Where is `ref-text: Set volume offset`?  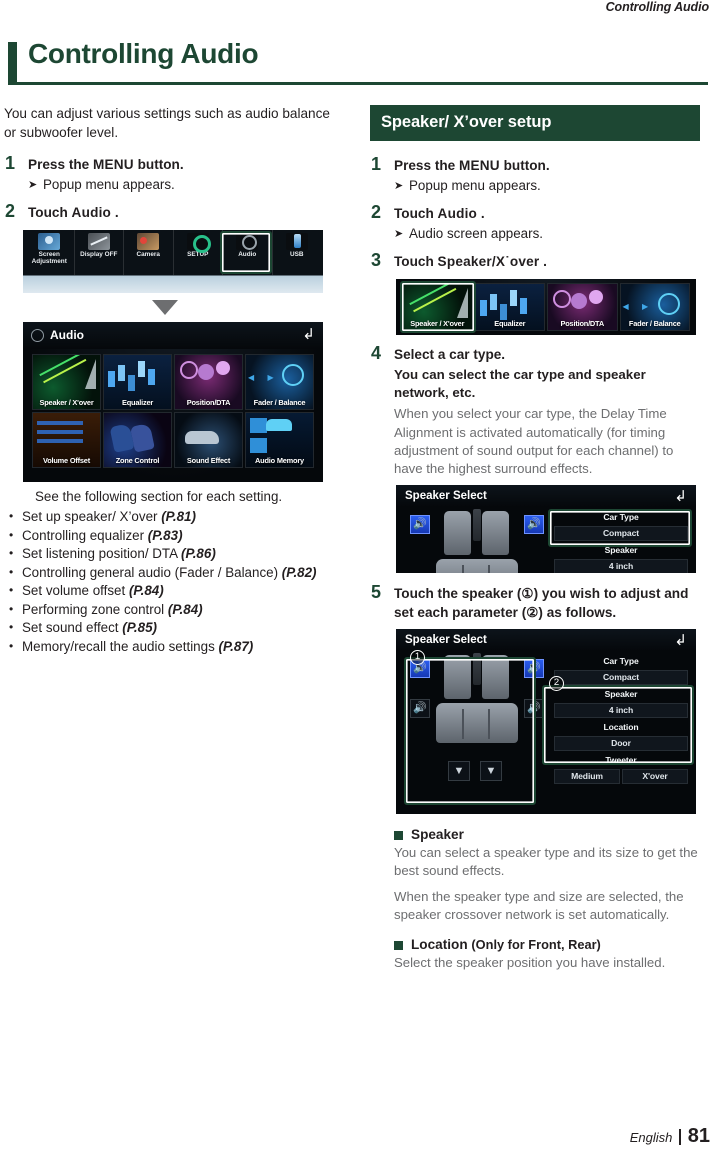
ref-text: Set volume offset is located at coordinates (75, 591).